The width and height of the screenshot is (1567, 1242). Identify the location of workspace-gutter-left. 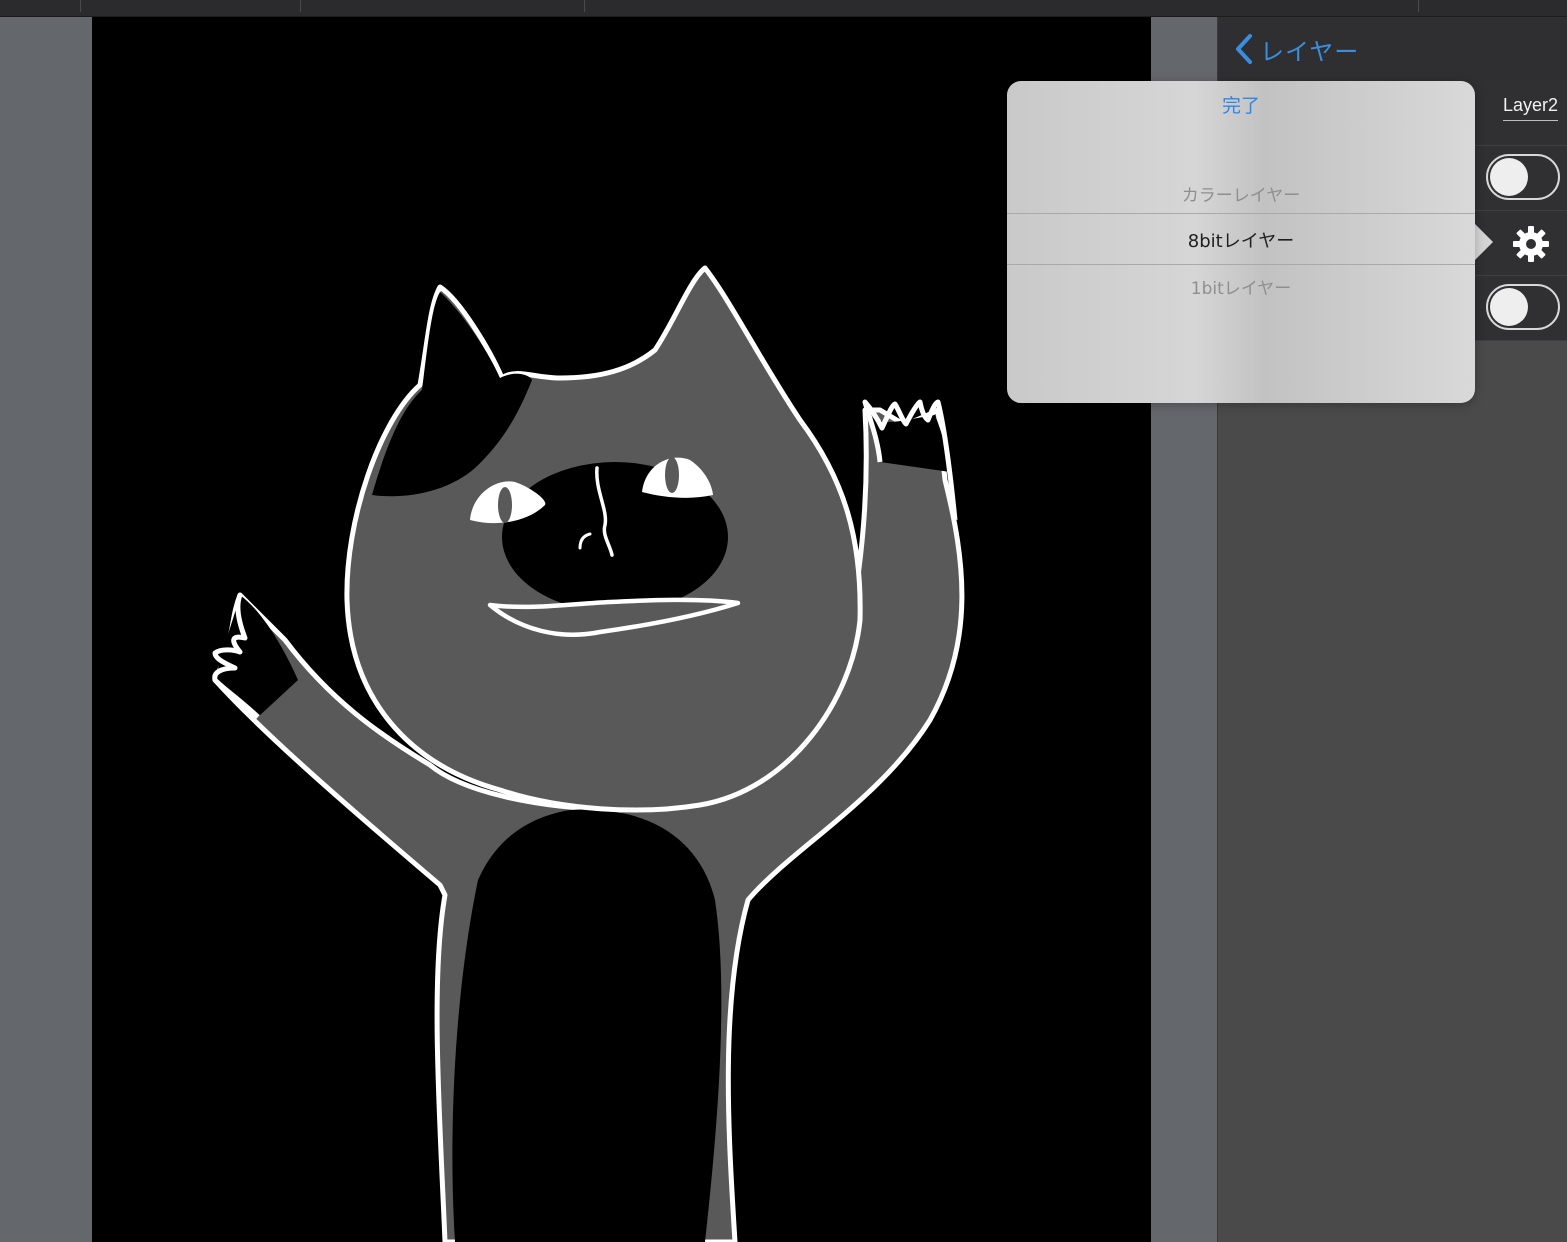
(46, 629).